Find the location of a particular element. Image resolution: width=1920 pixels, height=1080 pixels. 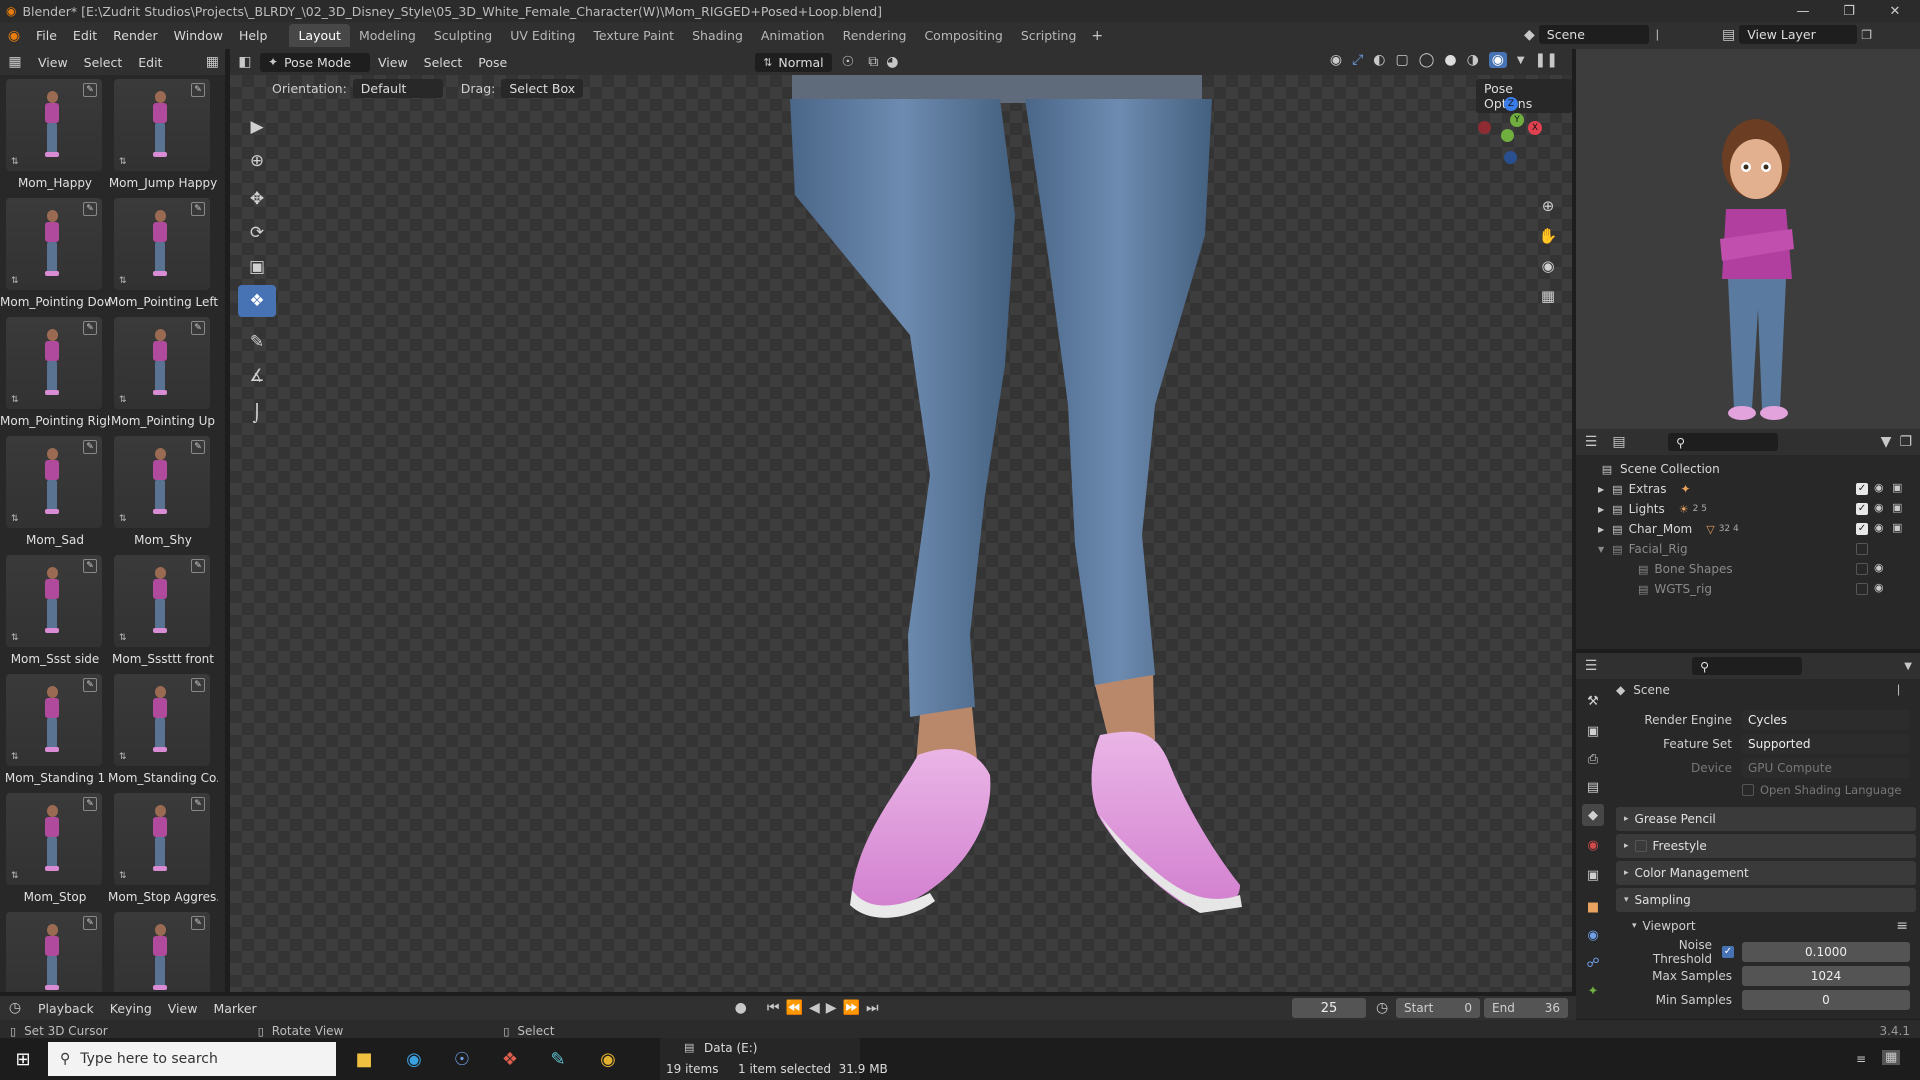

outliner-row-facial-rig: ▼ ▤ Facial_Rig is located at coordinates (1748, 549).